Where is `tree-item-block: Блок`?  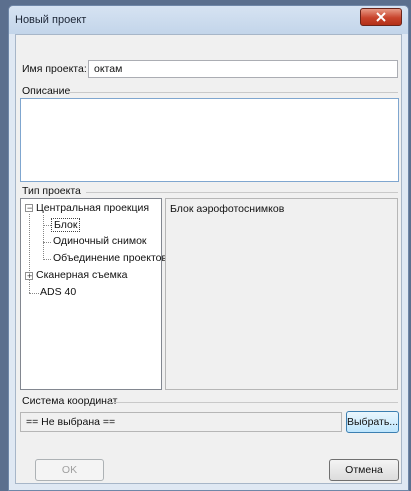
tree-item-block: Блок is located at coordinates (66, 225).